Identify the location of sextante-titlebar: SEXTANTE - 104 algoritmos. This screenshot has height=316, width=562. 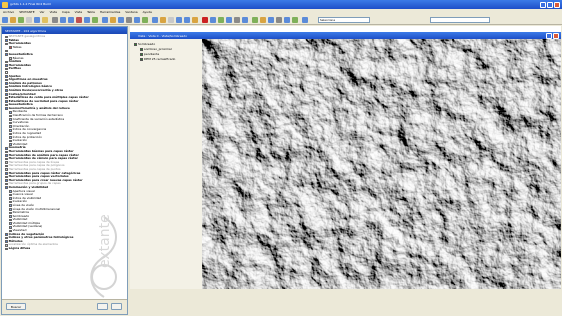
(64, 30).